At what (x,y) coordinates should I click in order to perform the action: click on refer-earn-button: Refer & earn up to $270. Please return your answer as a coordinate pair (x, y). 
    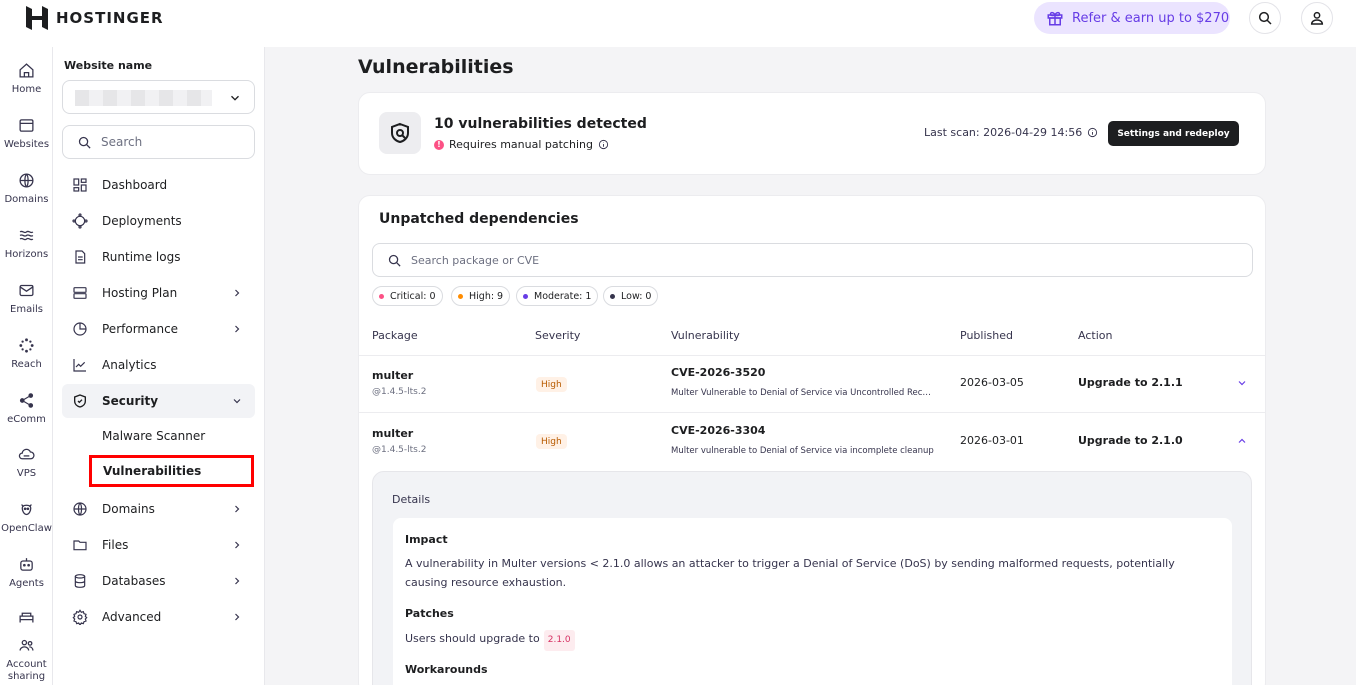
    Looking at the image, I should click on (1132, 18).